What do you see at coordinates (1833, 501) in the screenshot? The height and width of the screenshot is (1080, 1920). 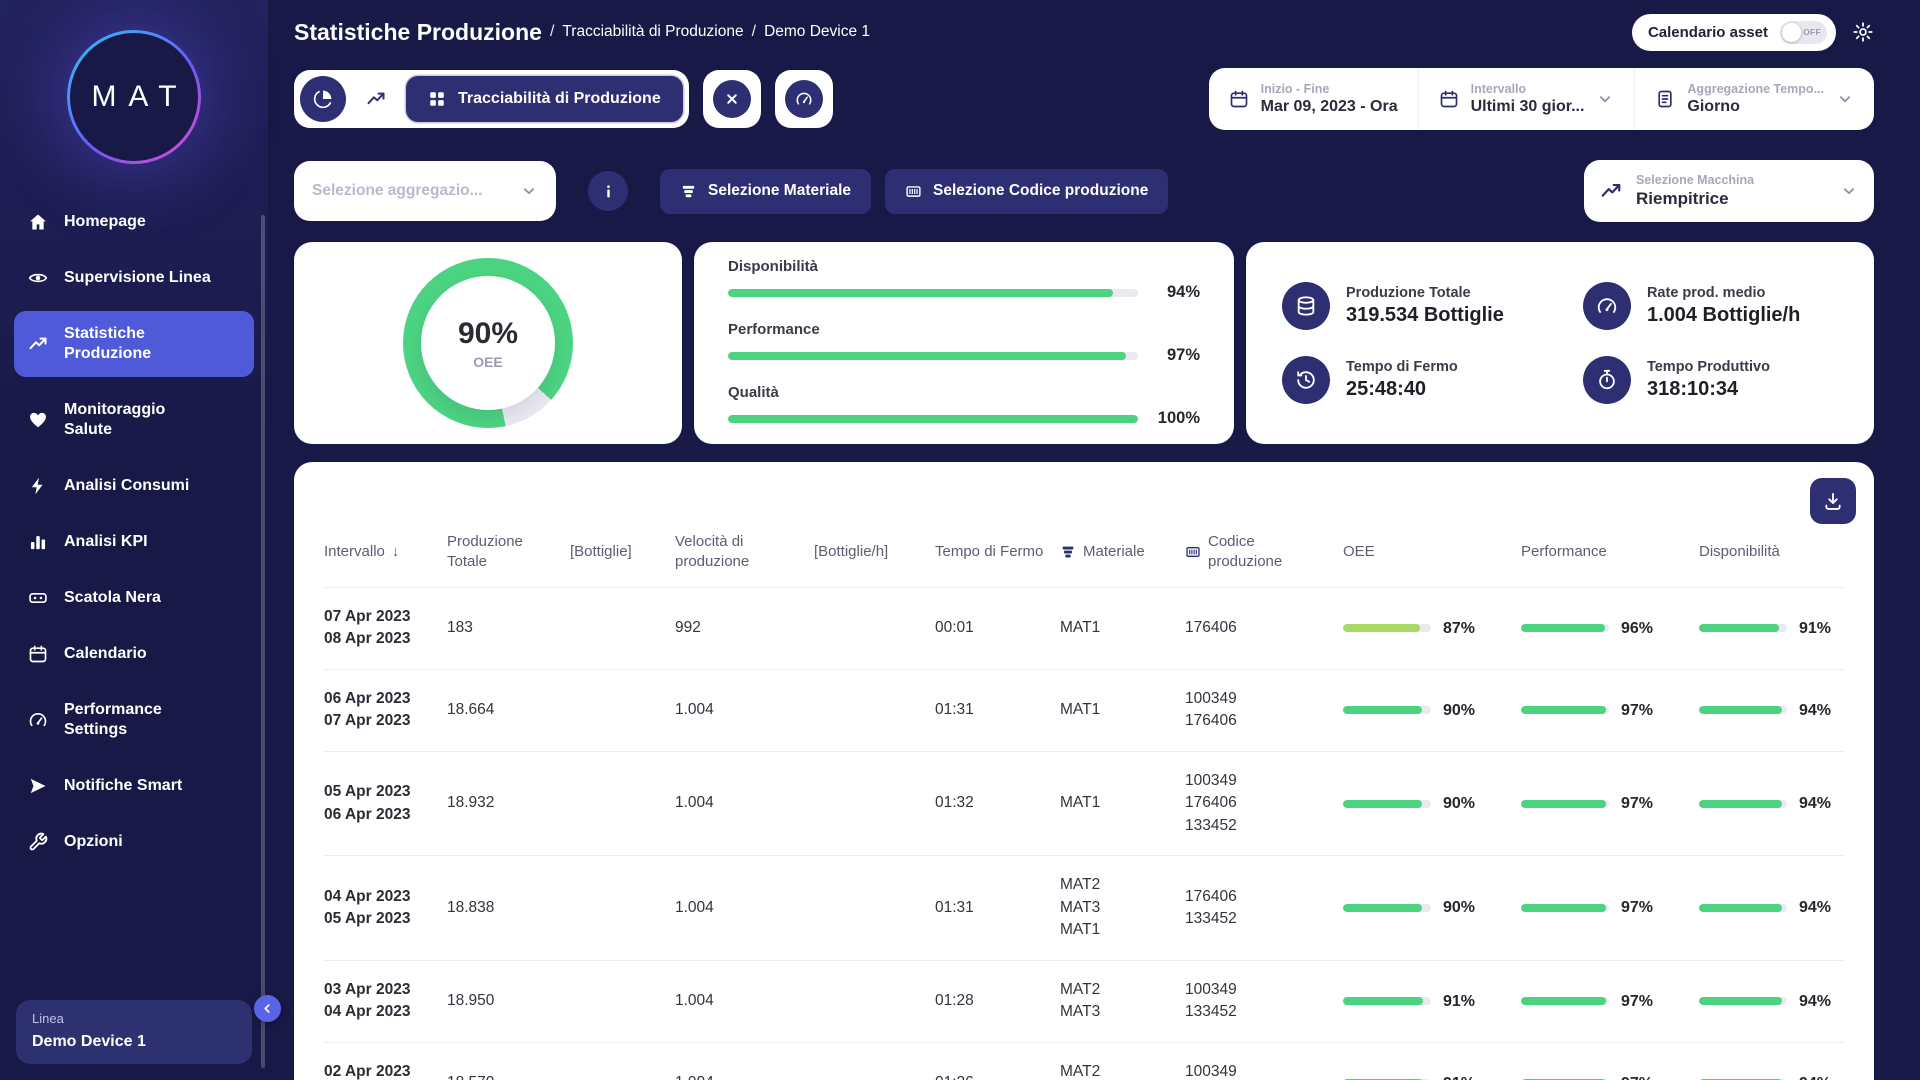 I see `download-button` at bounding box center [1833, 501].